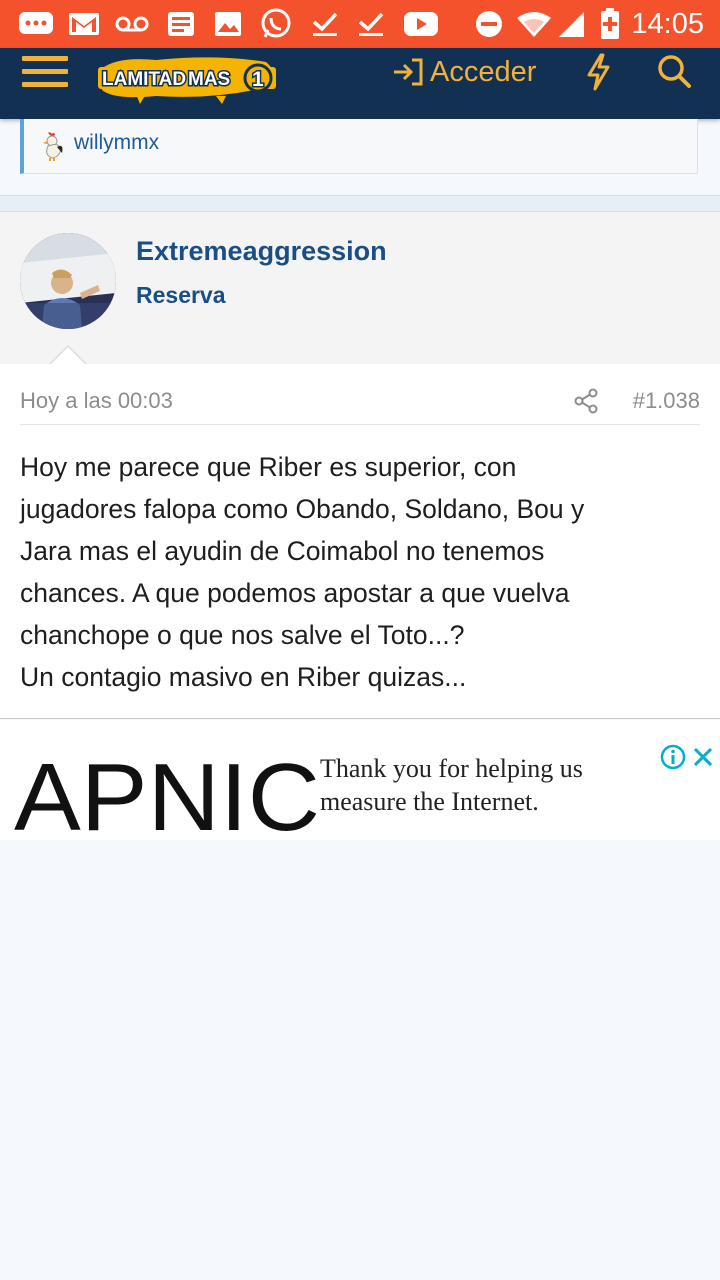  Describe the element at coordinates (181, 24) in the screenshot. I see `news-icon` at that location.